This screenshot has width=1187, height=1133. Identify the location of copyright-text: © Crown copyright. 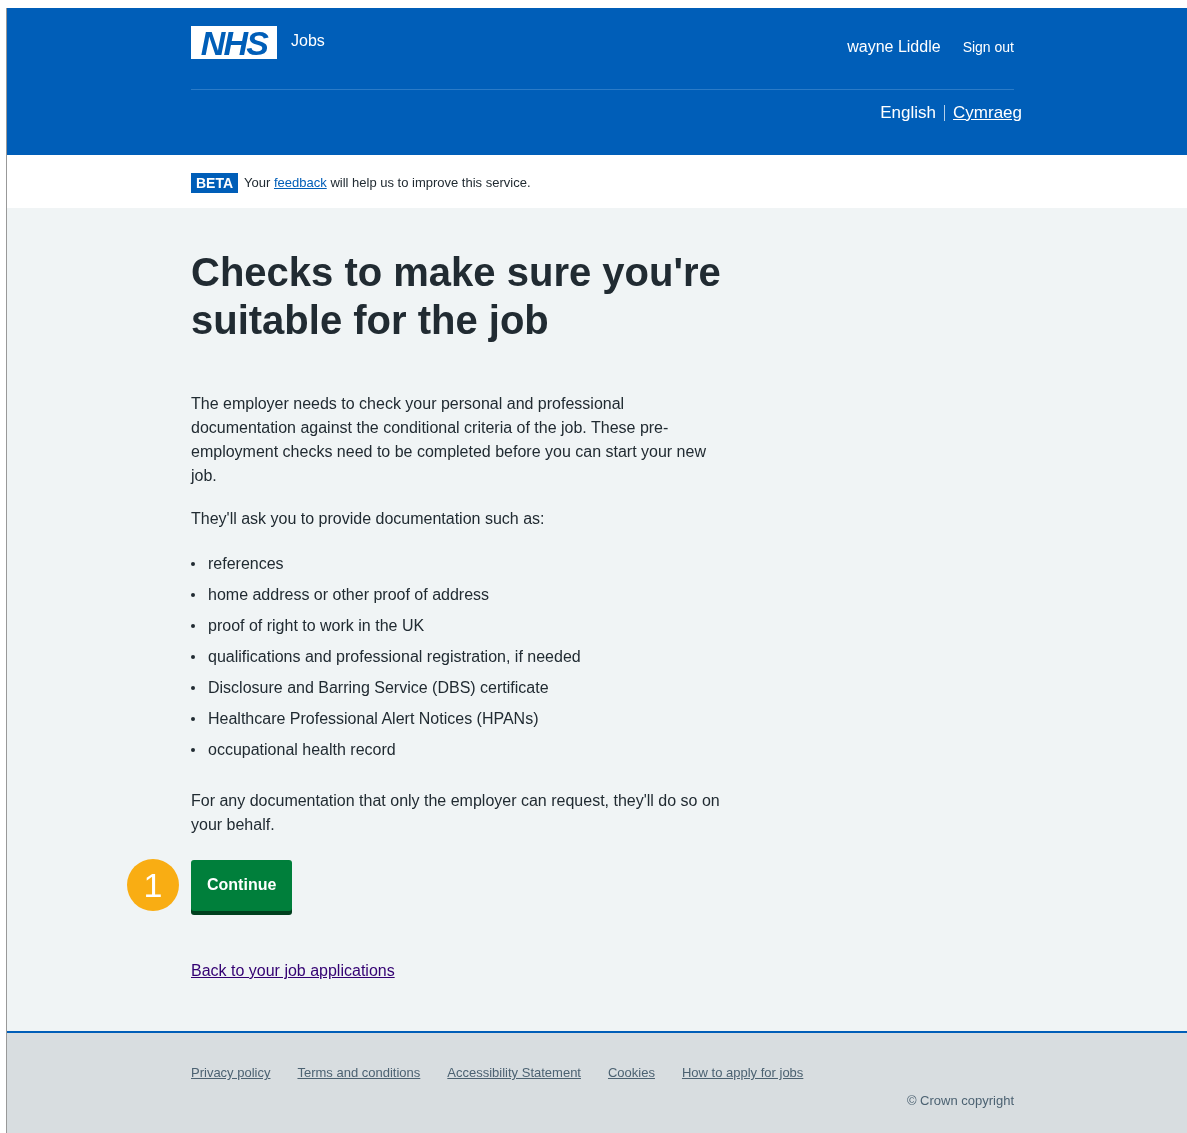
(960, 1100).